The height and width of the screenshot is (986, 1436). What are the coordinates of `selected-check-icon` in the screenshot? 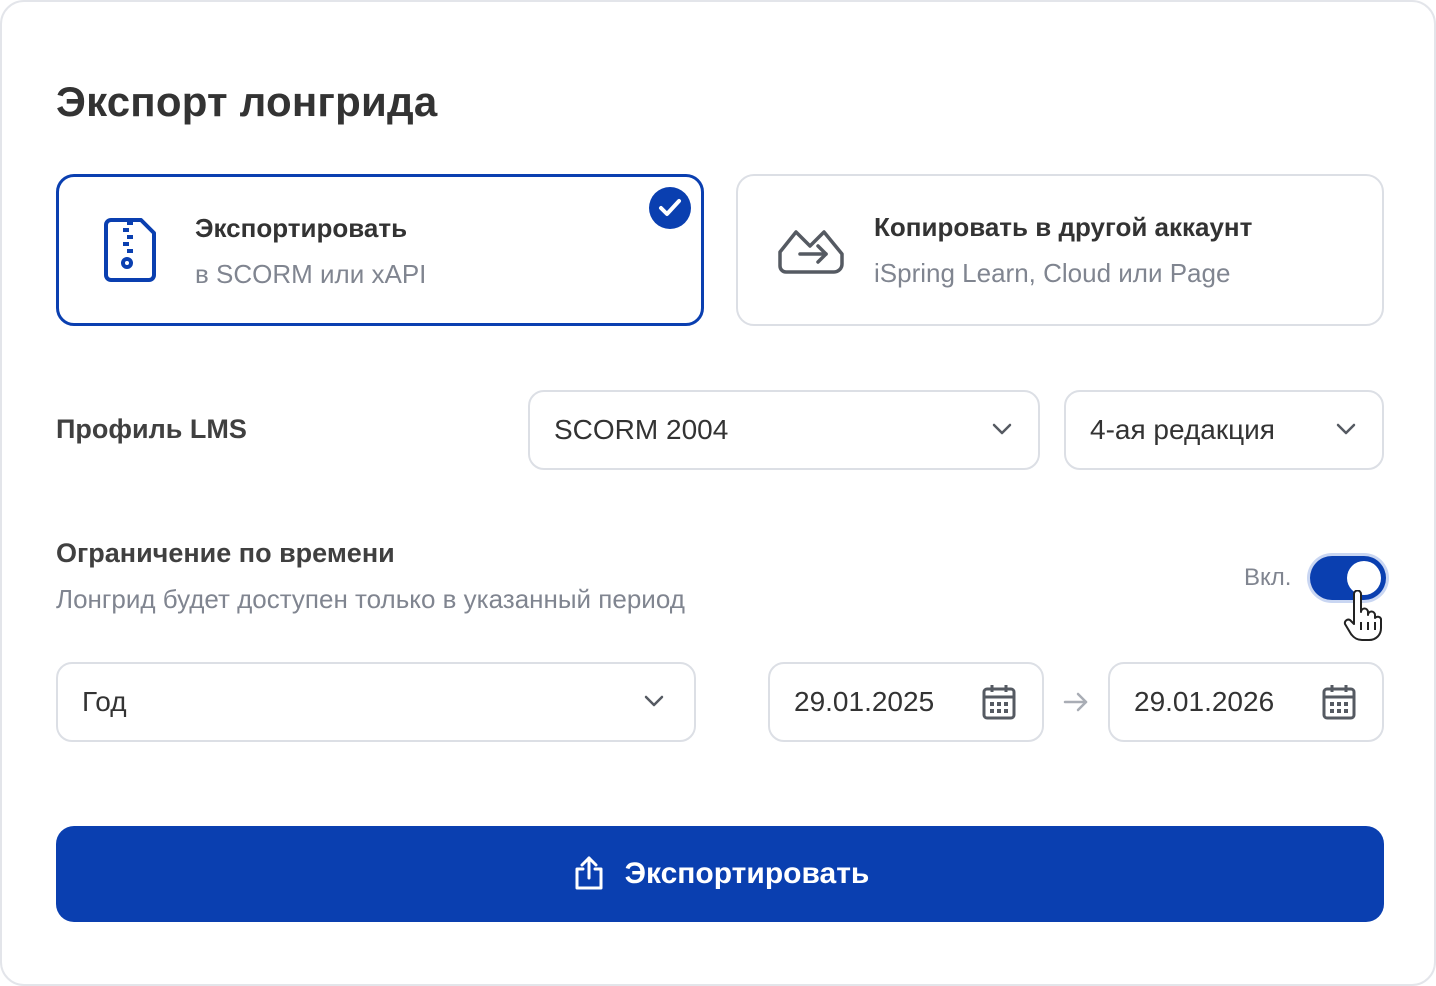 It's located at (670, 208).